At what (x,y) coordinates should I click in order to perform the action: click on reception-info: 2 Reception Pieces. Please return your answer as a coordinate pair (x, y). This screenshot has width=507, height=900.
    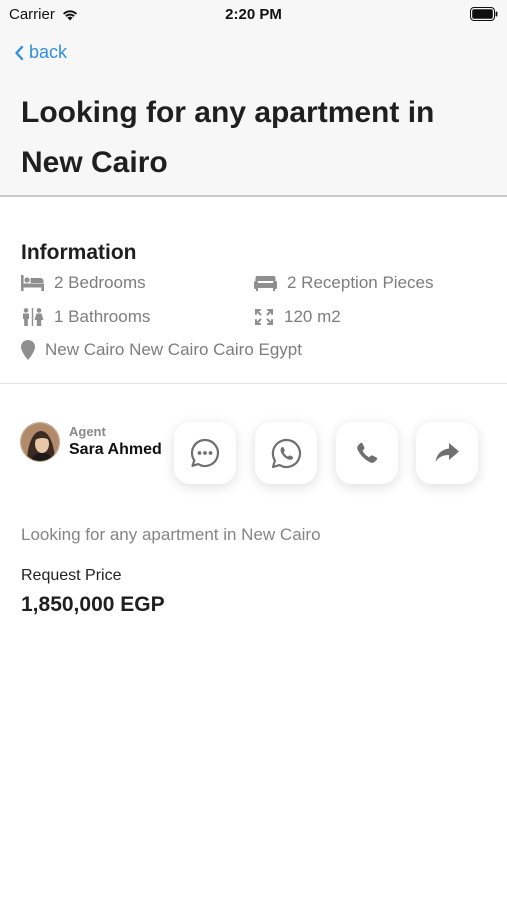
    Looking at the image, I should click on (343, 283).